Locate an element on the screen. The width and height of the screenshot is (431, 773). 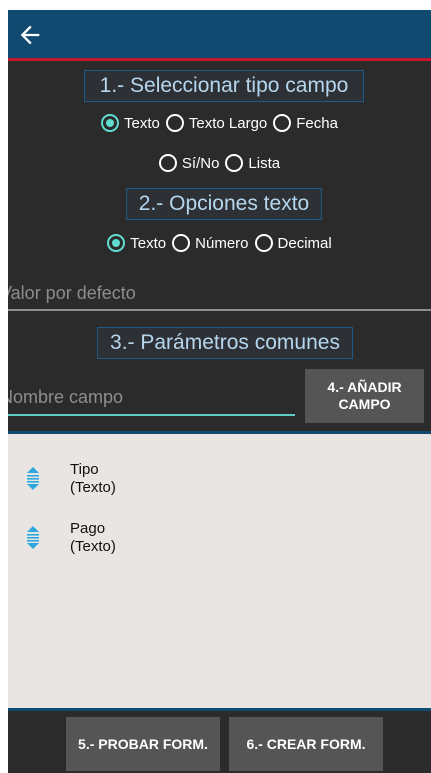
toolbar-divider is located at coordinates (219, 59).